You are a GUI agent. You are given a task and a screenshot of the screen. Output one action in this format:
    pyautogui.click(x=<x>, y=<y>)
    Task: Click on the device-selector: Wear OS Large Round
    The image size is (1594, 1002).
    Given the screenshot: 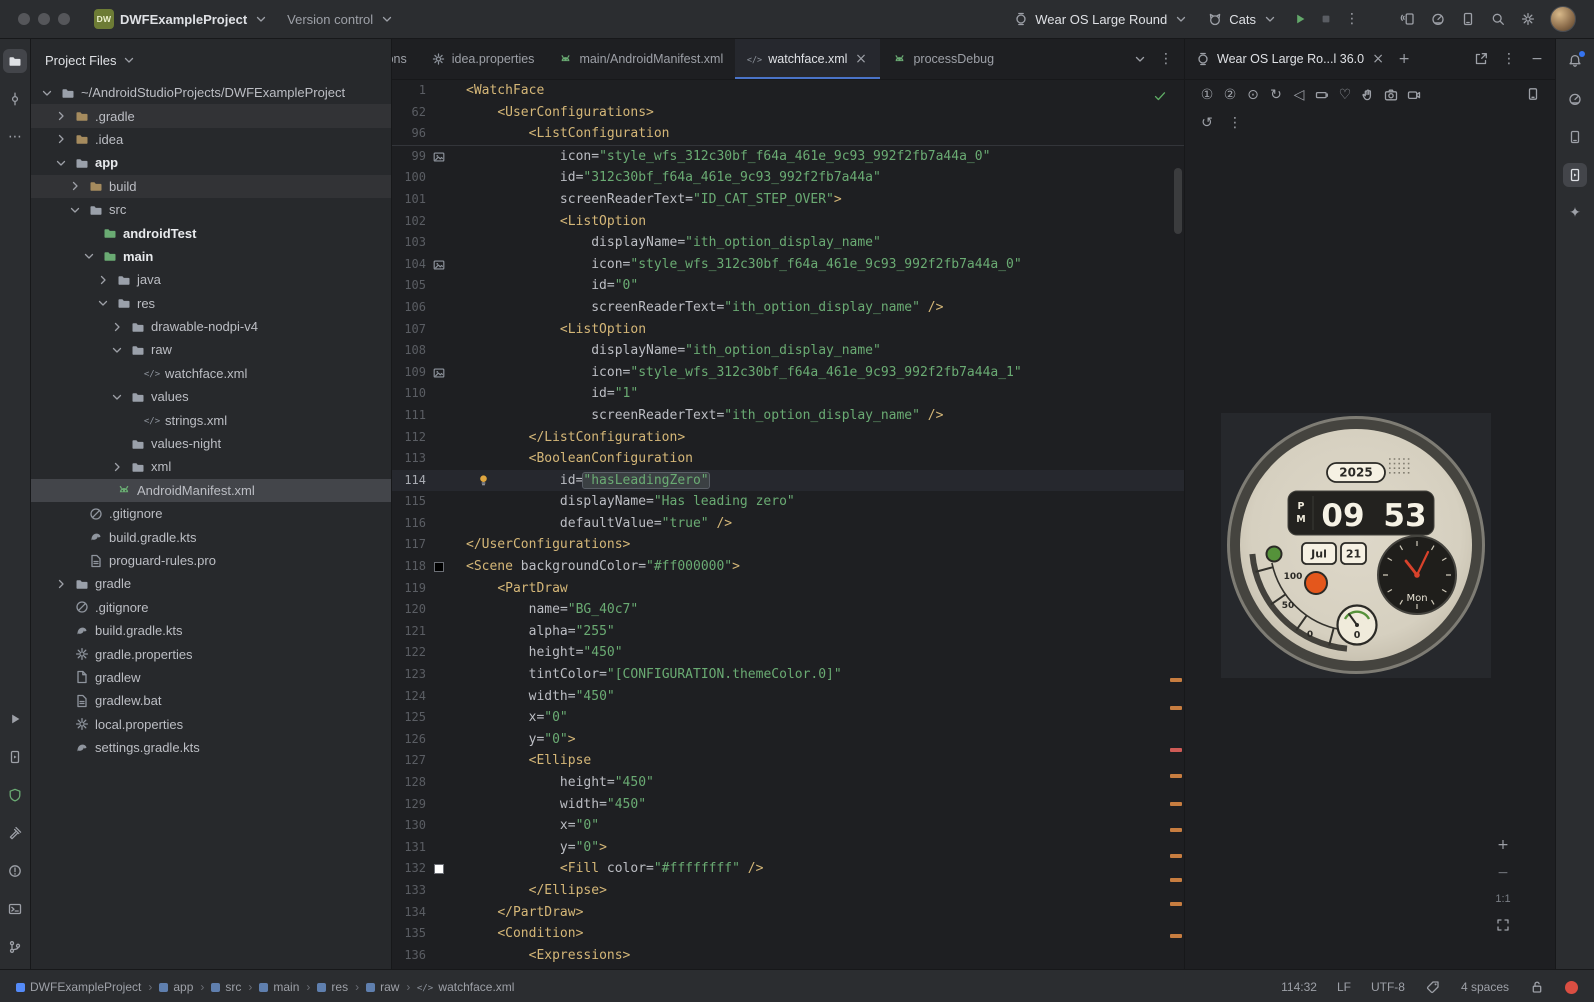 What is the action you would take?
    pyautogui.click(x=1101, y=19)
    